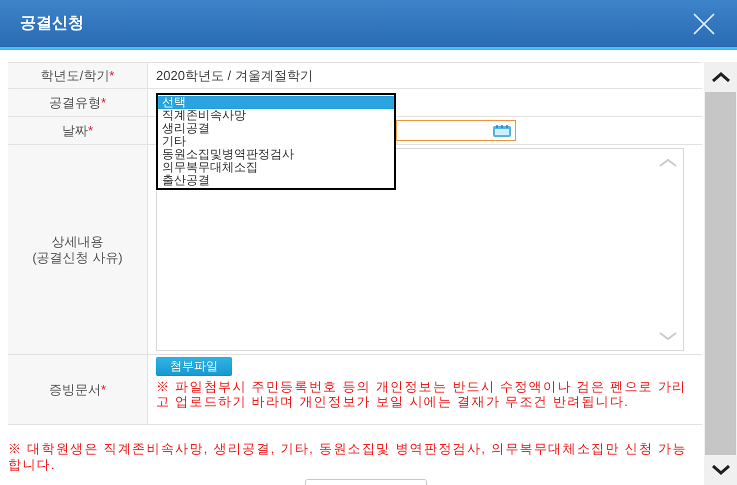 Image resolution: width=737 pixels, height=485 pixels. Describe the element at coordinates (502, 131) in the screenshot. I see `calendar-icon` at that location.